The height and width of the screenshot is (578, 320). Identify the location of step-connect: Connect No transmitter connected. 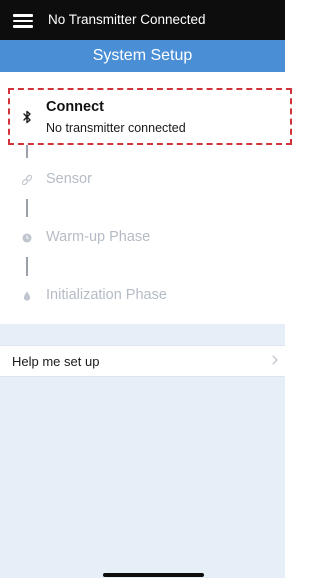
(142, 114).